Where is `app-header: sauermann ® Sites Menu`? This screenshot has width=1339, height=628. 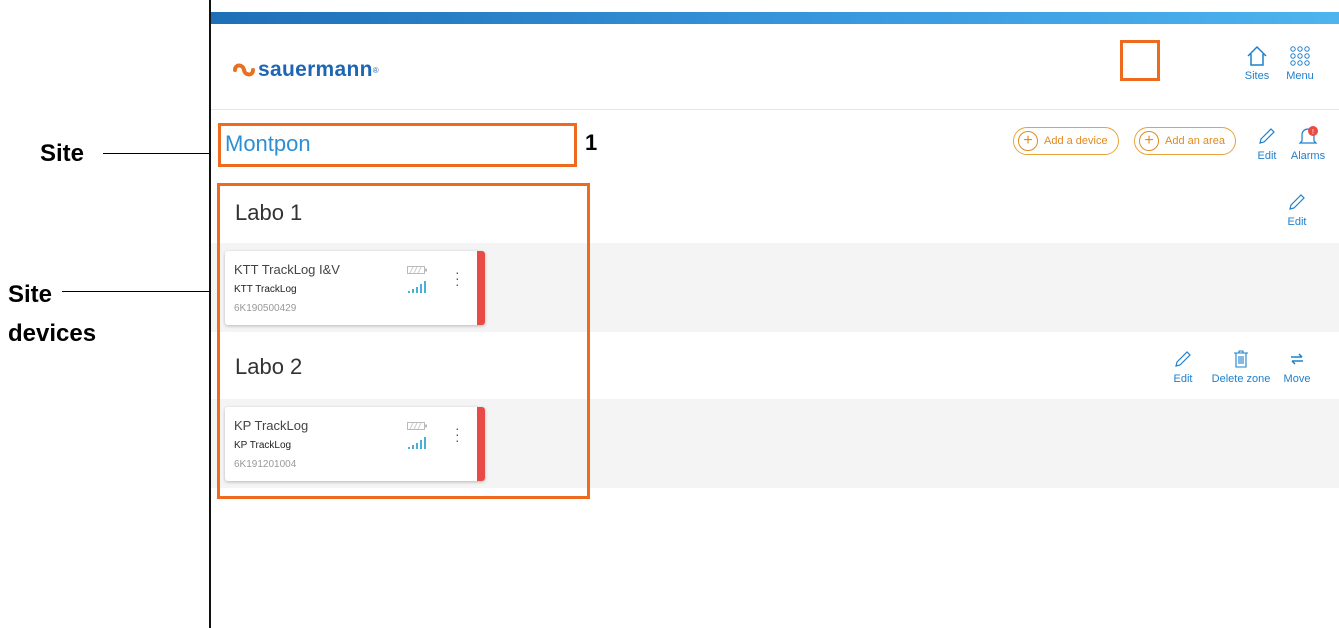 app-header: sauermann ® Sites Menu is located at coordinates (775, 67).